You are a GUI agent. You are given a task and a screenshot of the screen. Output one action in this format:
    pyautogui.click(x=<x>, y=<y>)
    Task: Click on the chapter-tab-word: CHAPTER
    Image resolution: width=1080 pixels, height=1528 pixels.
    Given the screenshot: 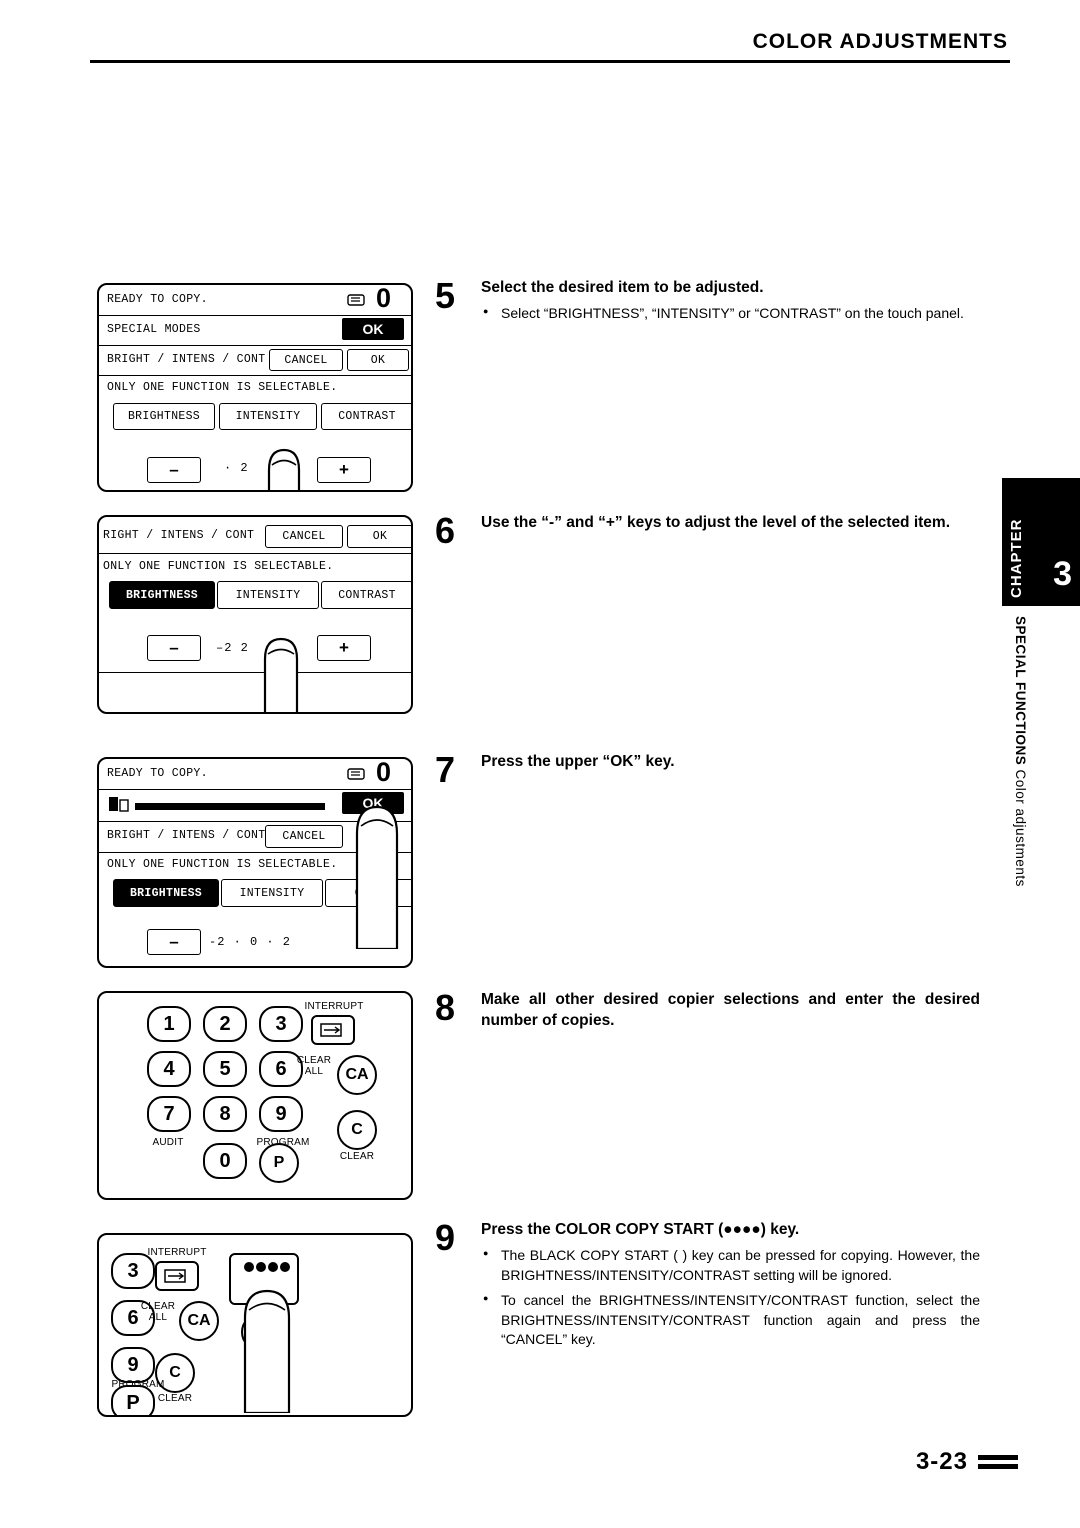 What is the action you would take?
    pyautogui.click(x=1016, y=558)
    